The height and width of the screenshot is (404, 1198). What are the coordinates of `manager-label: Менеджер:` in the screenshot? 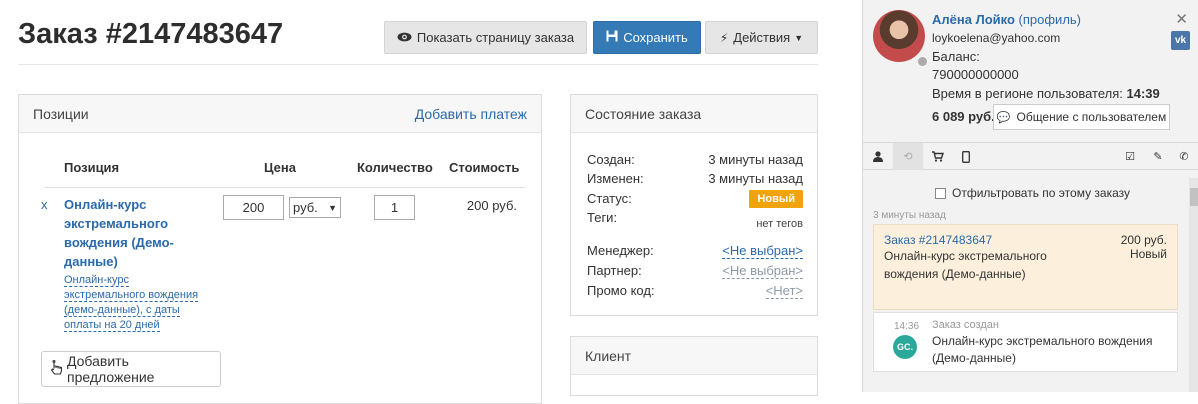 It's located at (620, 250).